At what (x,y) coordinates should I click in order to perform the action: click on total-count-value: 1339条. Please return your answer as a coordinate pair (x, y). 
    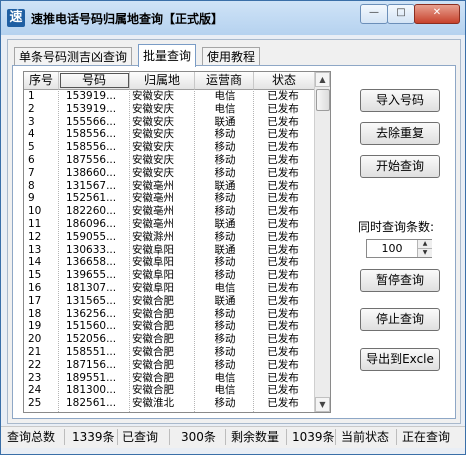
    Looking at the image, I should click on (93, 437).